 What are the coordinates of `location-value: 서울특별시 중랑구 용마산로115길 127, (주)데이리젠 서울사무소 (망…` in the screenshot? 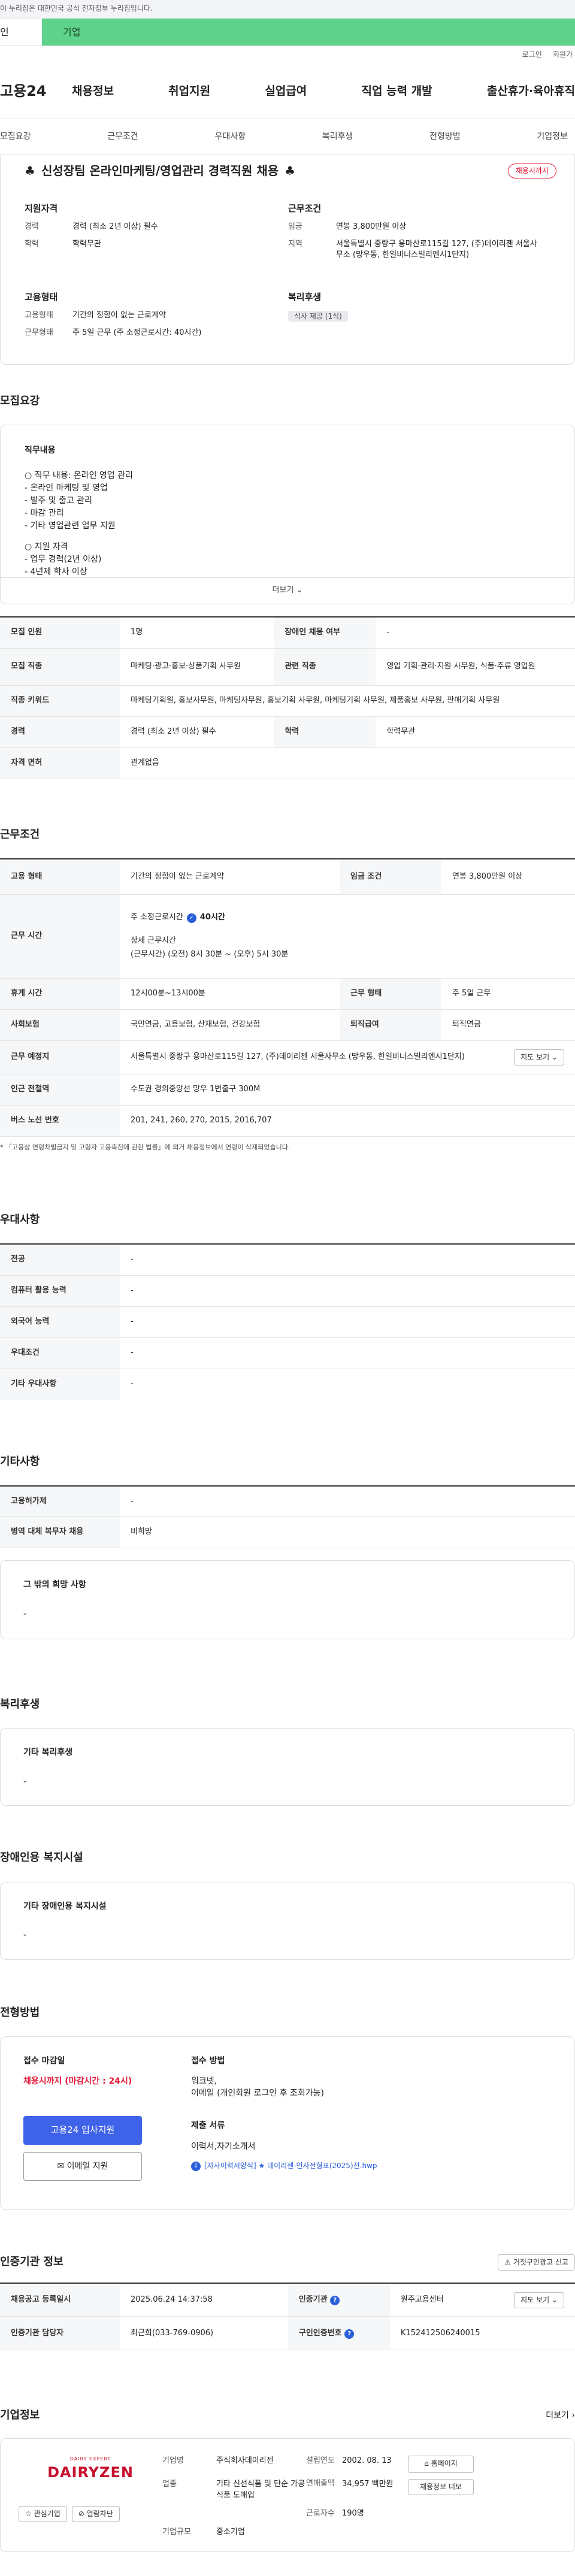 It's located at (436, 249).